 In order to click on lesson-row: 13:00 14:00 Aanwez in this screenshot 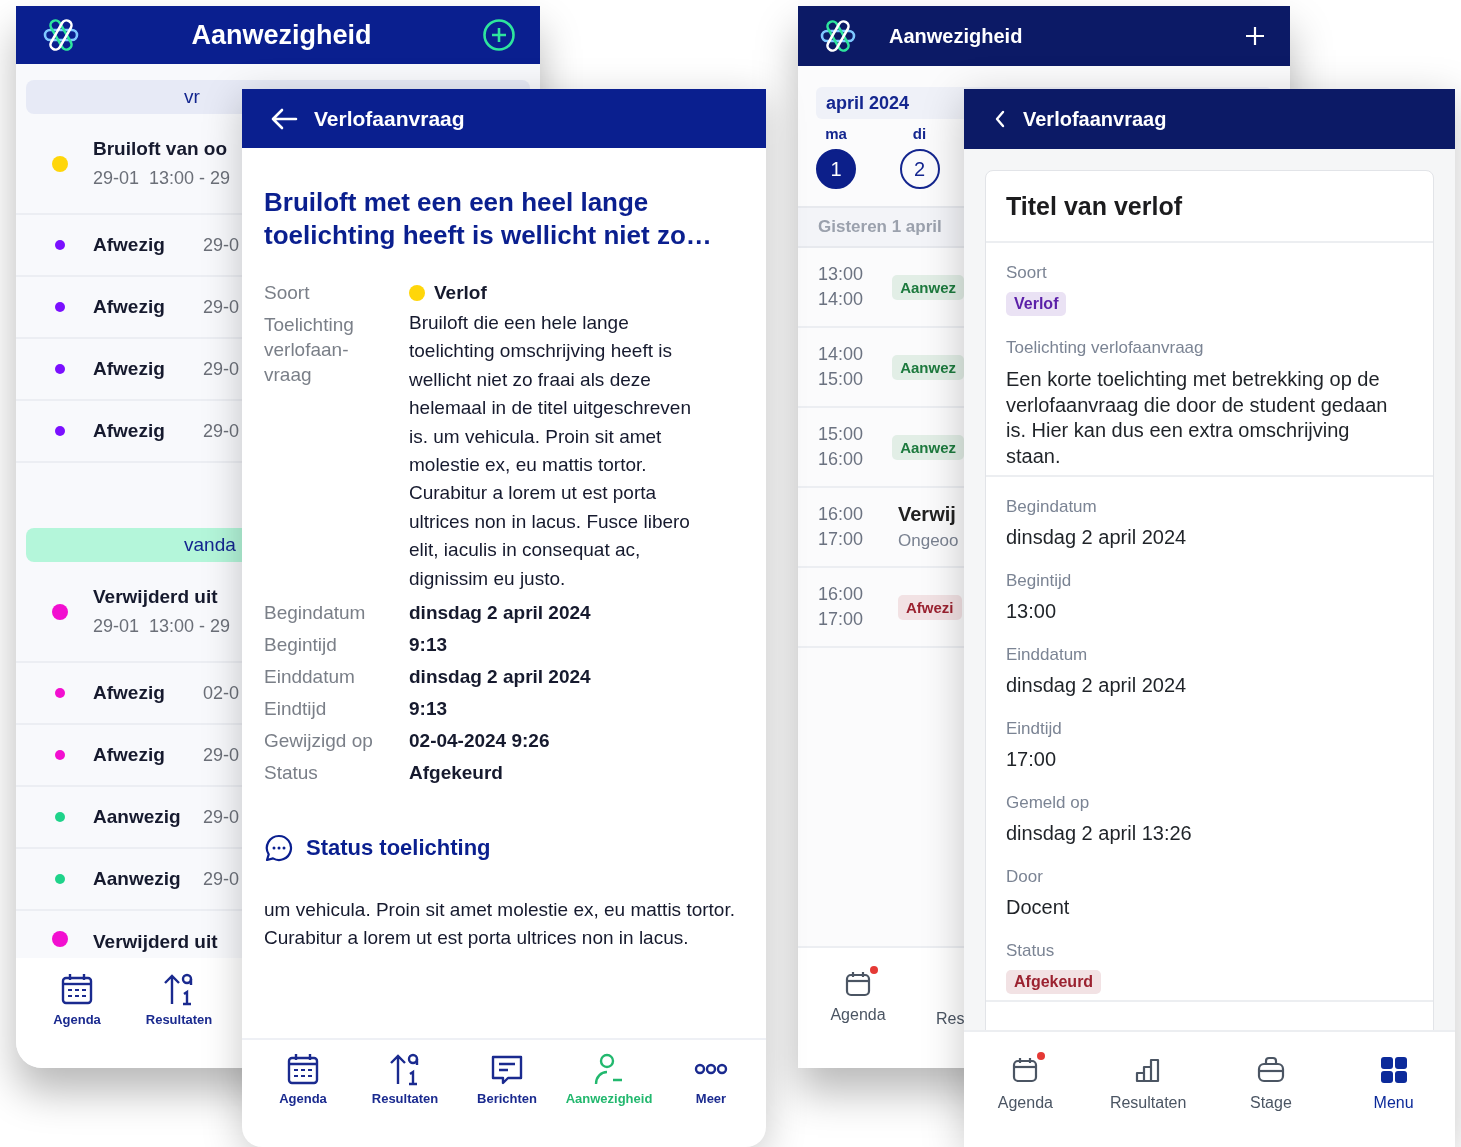, I will do `click(881, 288)`.